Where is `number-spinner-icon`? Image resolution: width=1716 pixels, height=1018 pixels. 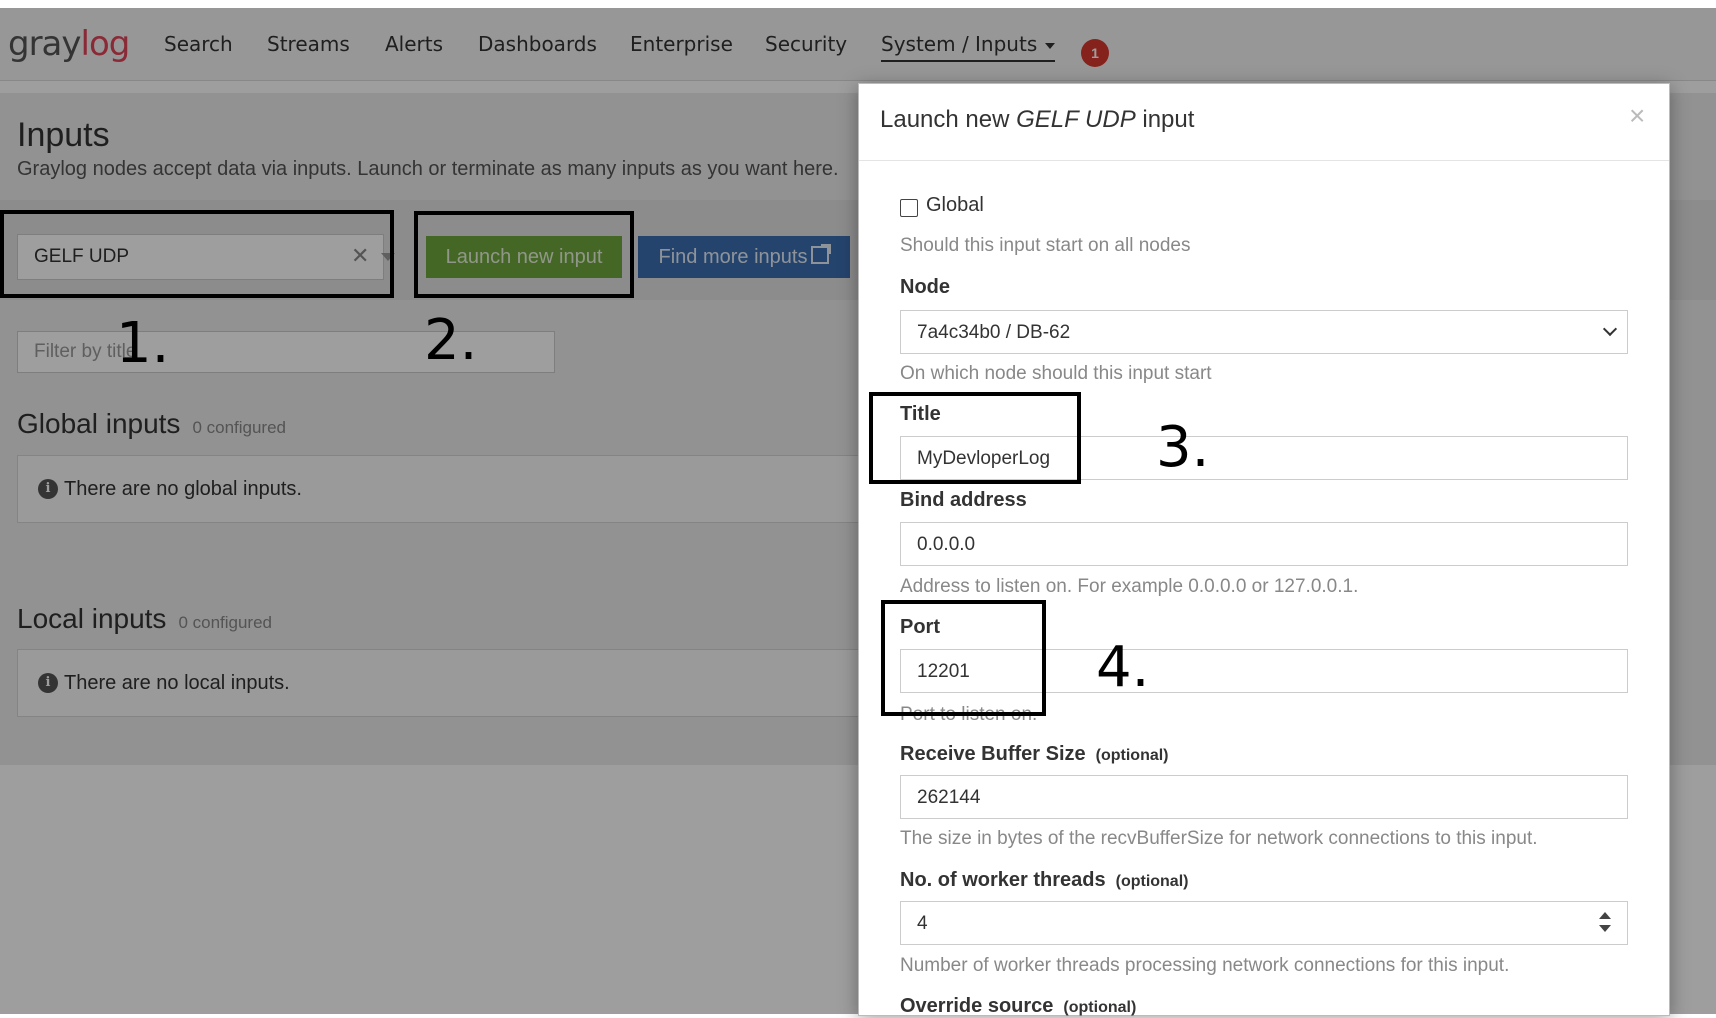
number-spinner-icon is located at coordinates (1605, 923).